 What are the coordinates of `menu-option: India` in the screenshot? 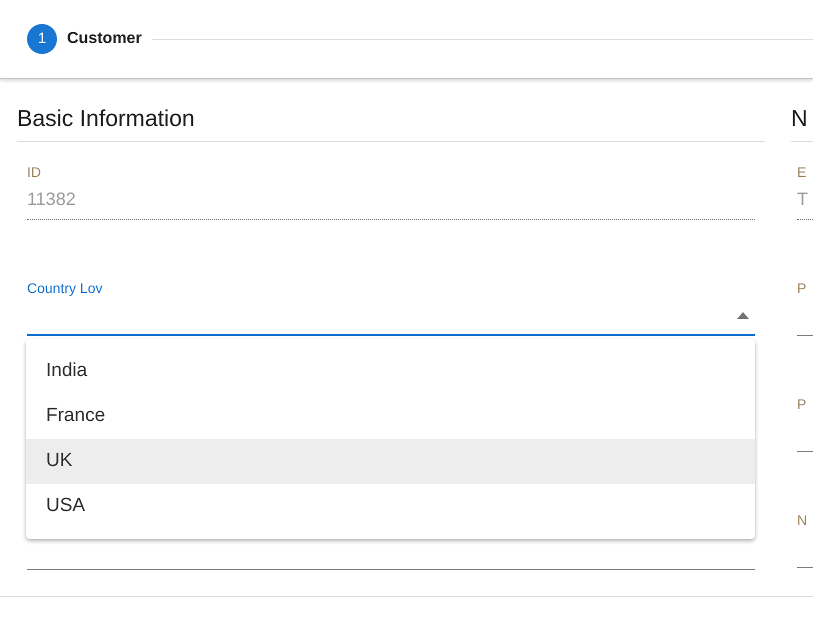 It's located at (390, 371).